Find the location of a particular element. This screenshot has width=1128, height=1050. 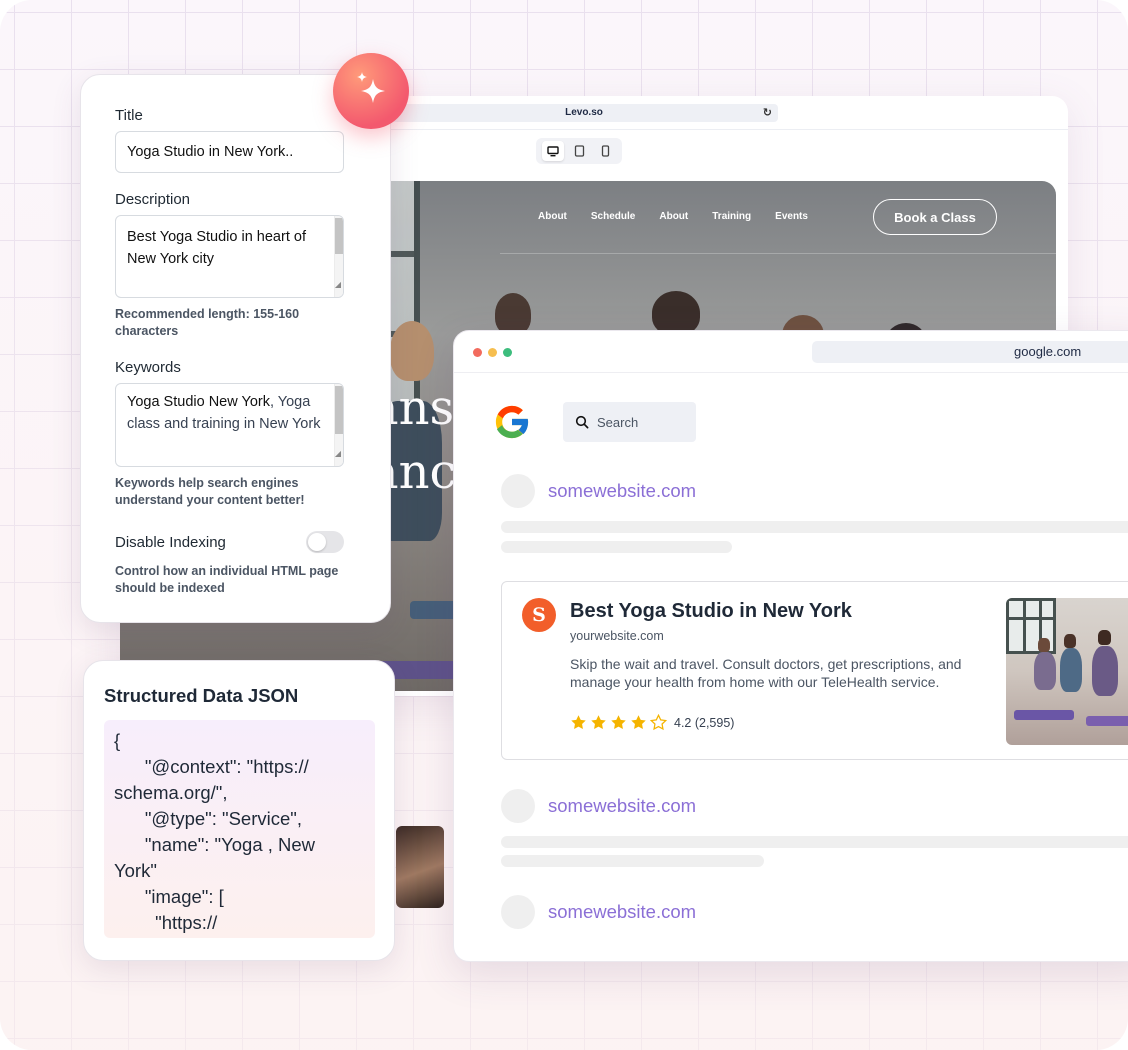

mobile-icon is located at coordinates (605, 151).